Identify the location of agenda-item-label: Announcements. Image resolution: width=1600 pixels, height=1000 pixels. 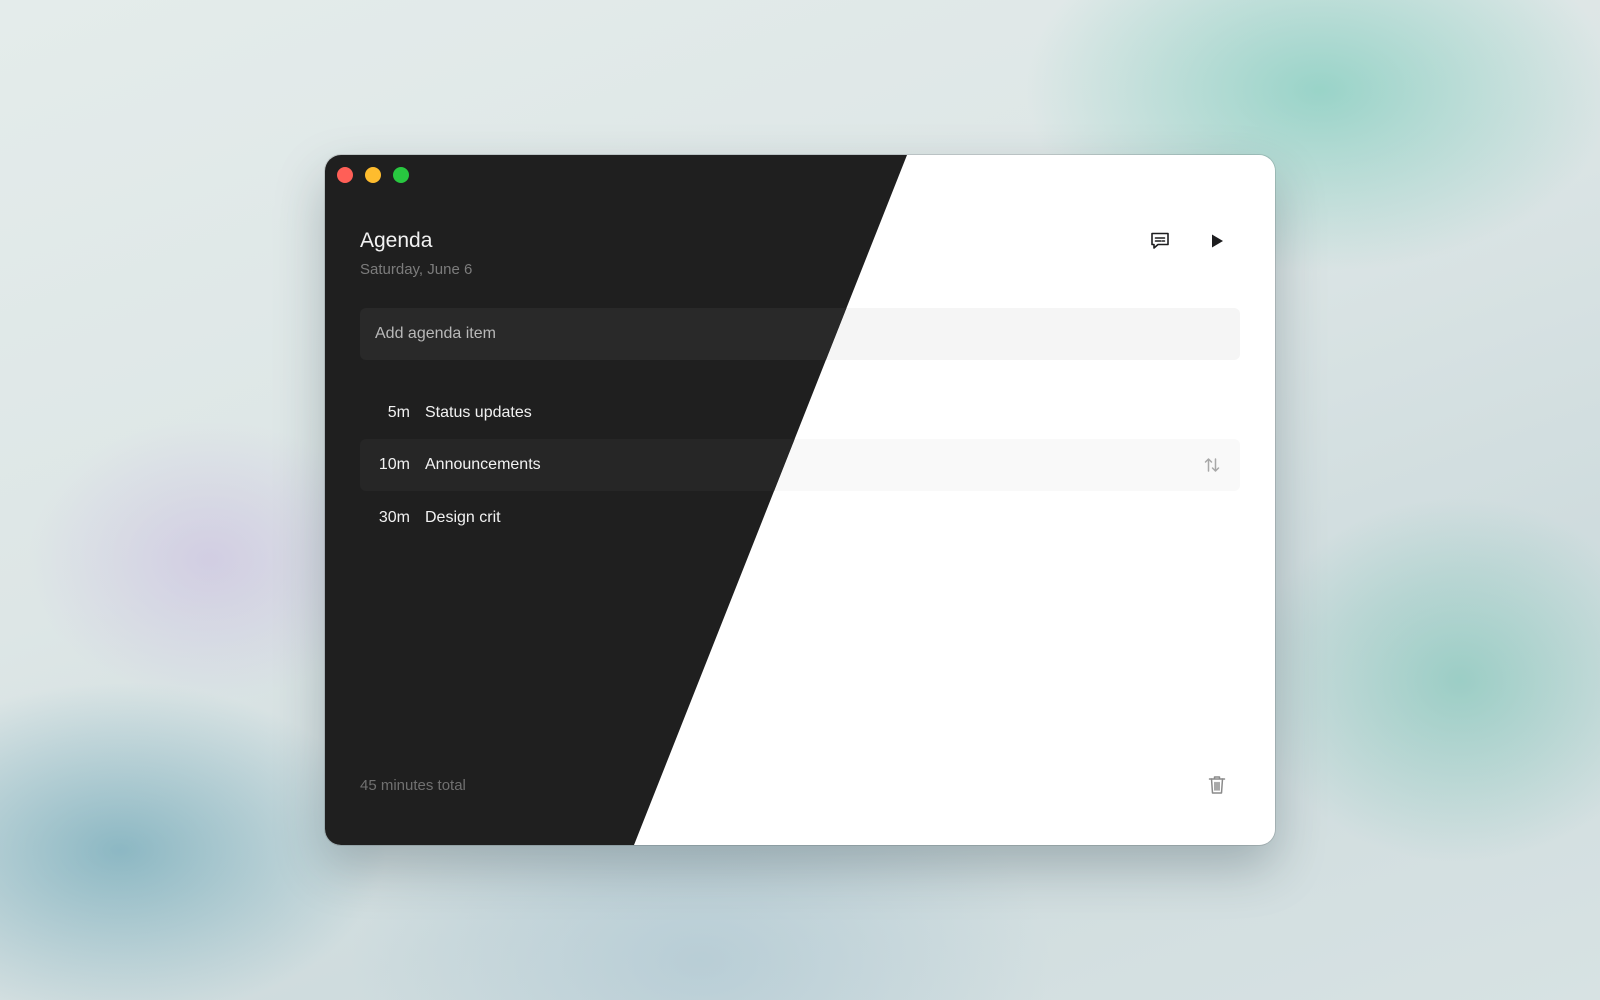
(483, 464).